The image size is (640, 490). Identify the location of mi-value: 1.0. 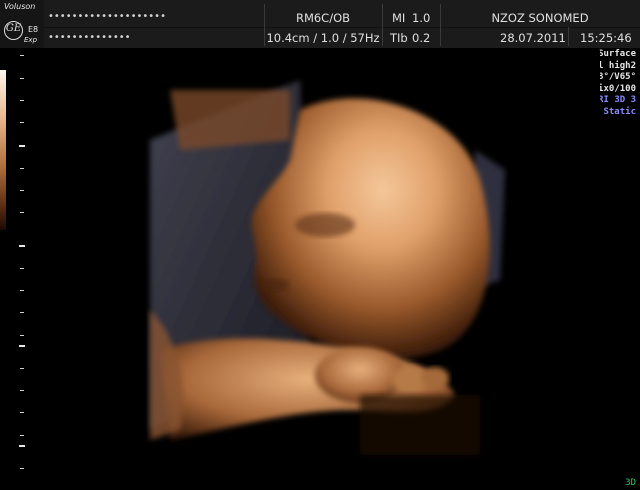
(421, 18).